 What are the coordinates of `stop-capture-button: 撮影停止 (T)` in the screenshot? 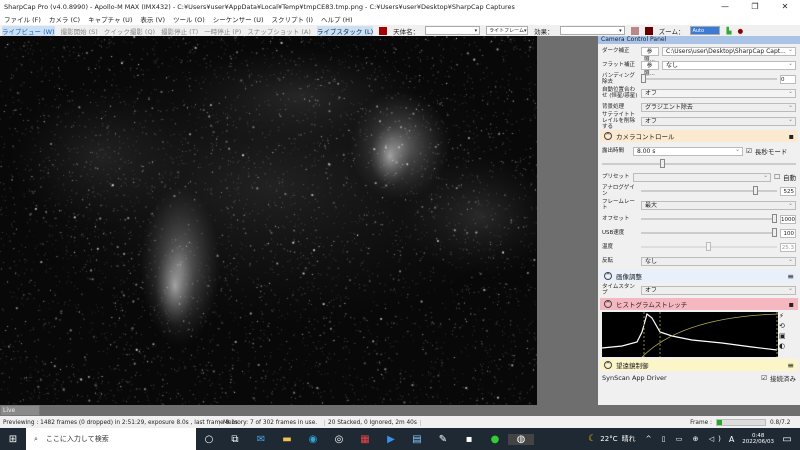 It's located at (179, 31).